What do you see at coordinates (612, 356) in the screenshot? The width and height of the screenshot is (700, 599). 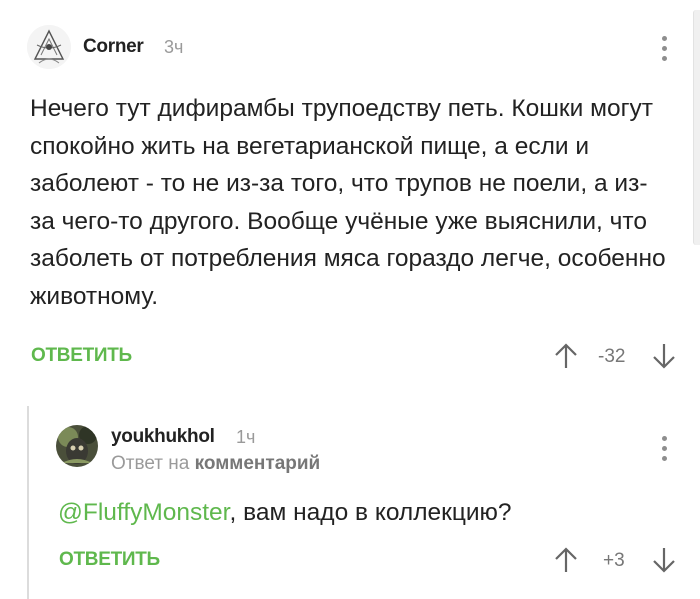 I see `rating-value: -32` at bounding box center [612, 356].